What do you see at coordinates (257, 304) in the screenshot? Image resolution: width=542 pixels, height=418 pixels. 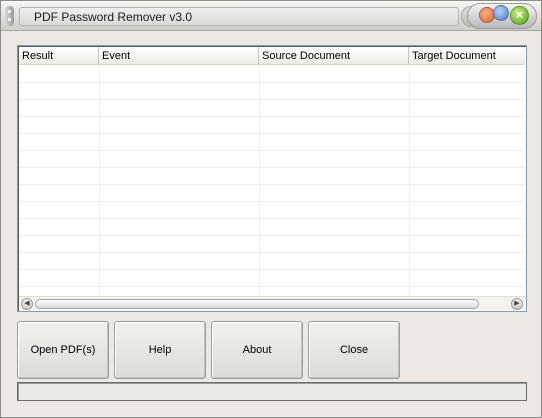 I see `scroll-thumb` at bounding box center [257, 304].